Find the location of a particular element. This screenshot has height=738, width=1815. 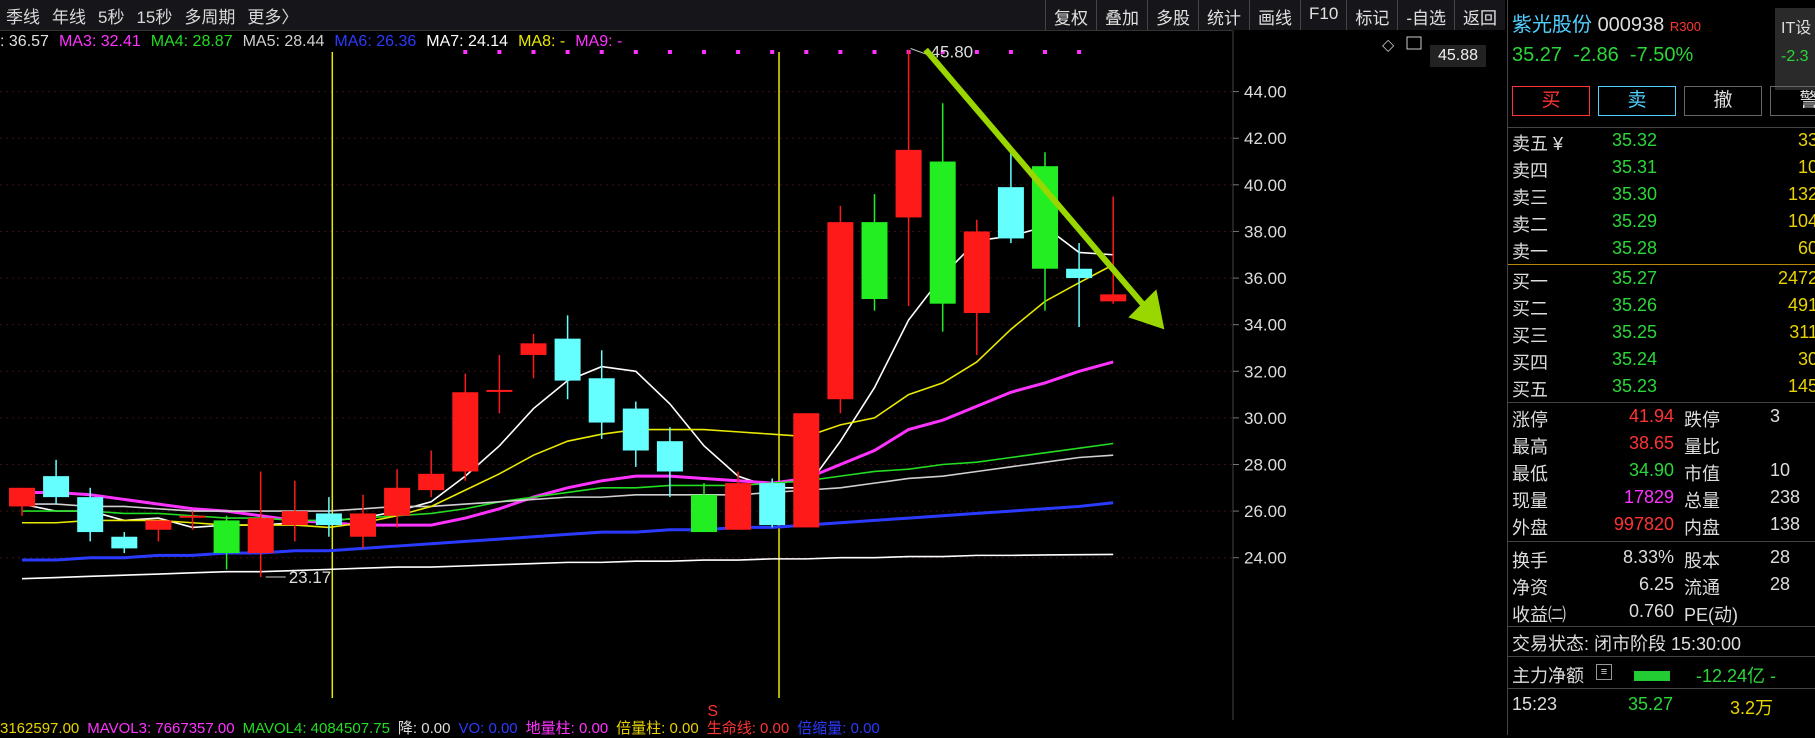

stat-value: 6.25 is located at coordinates (1656, 584).